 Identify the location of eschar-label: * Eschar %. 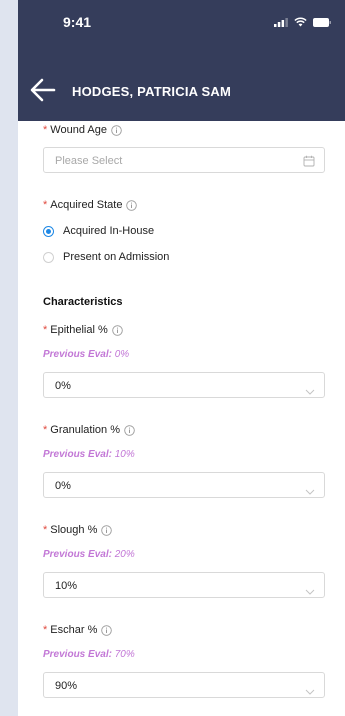
(78, 630).